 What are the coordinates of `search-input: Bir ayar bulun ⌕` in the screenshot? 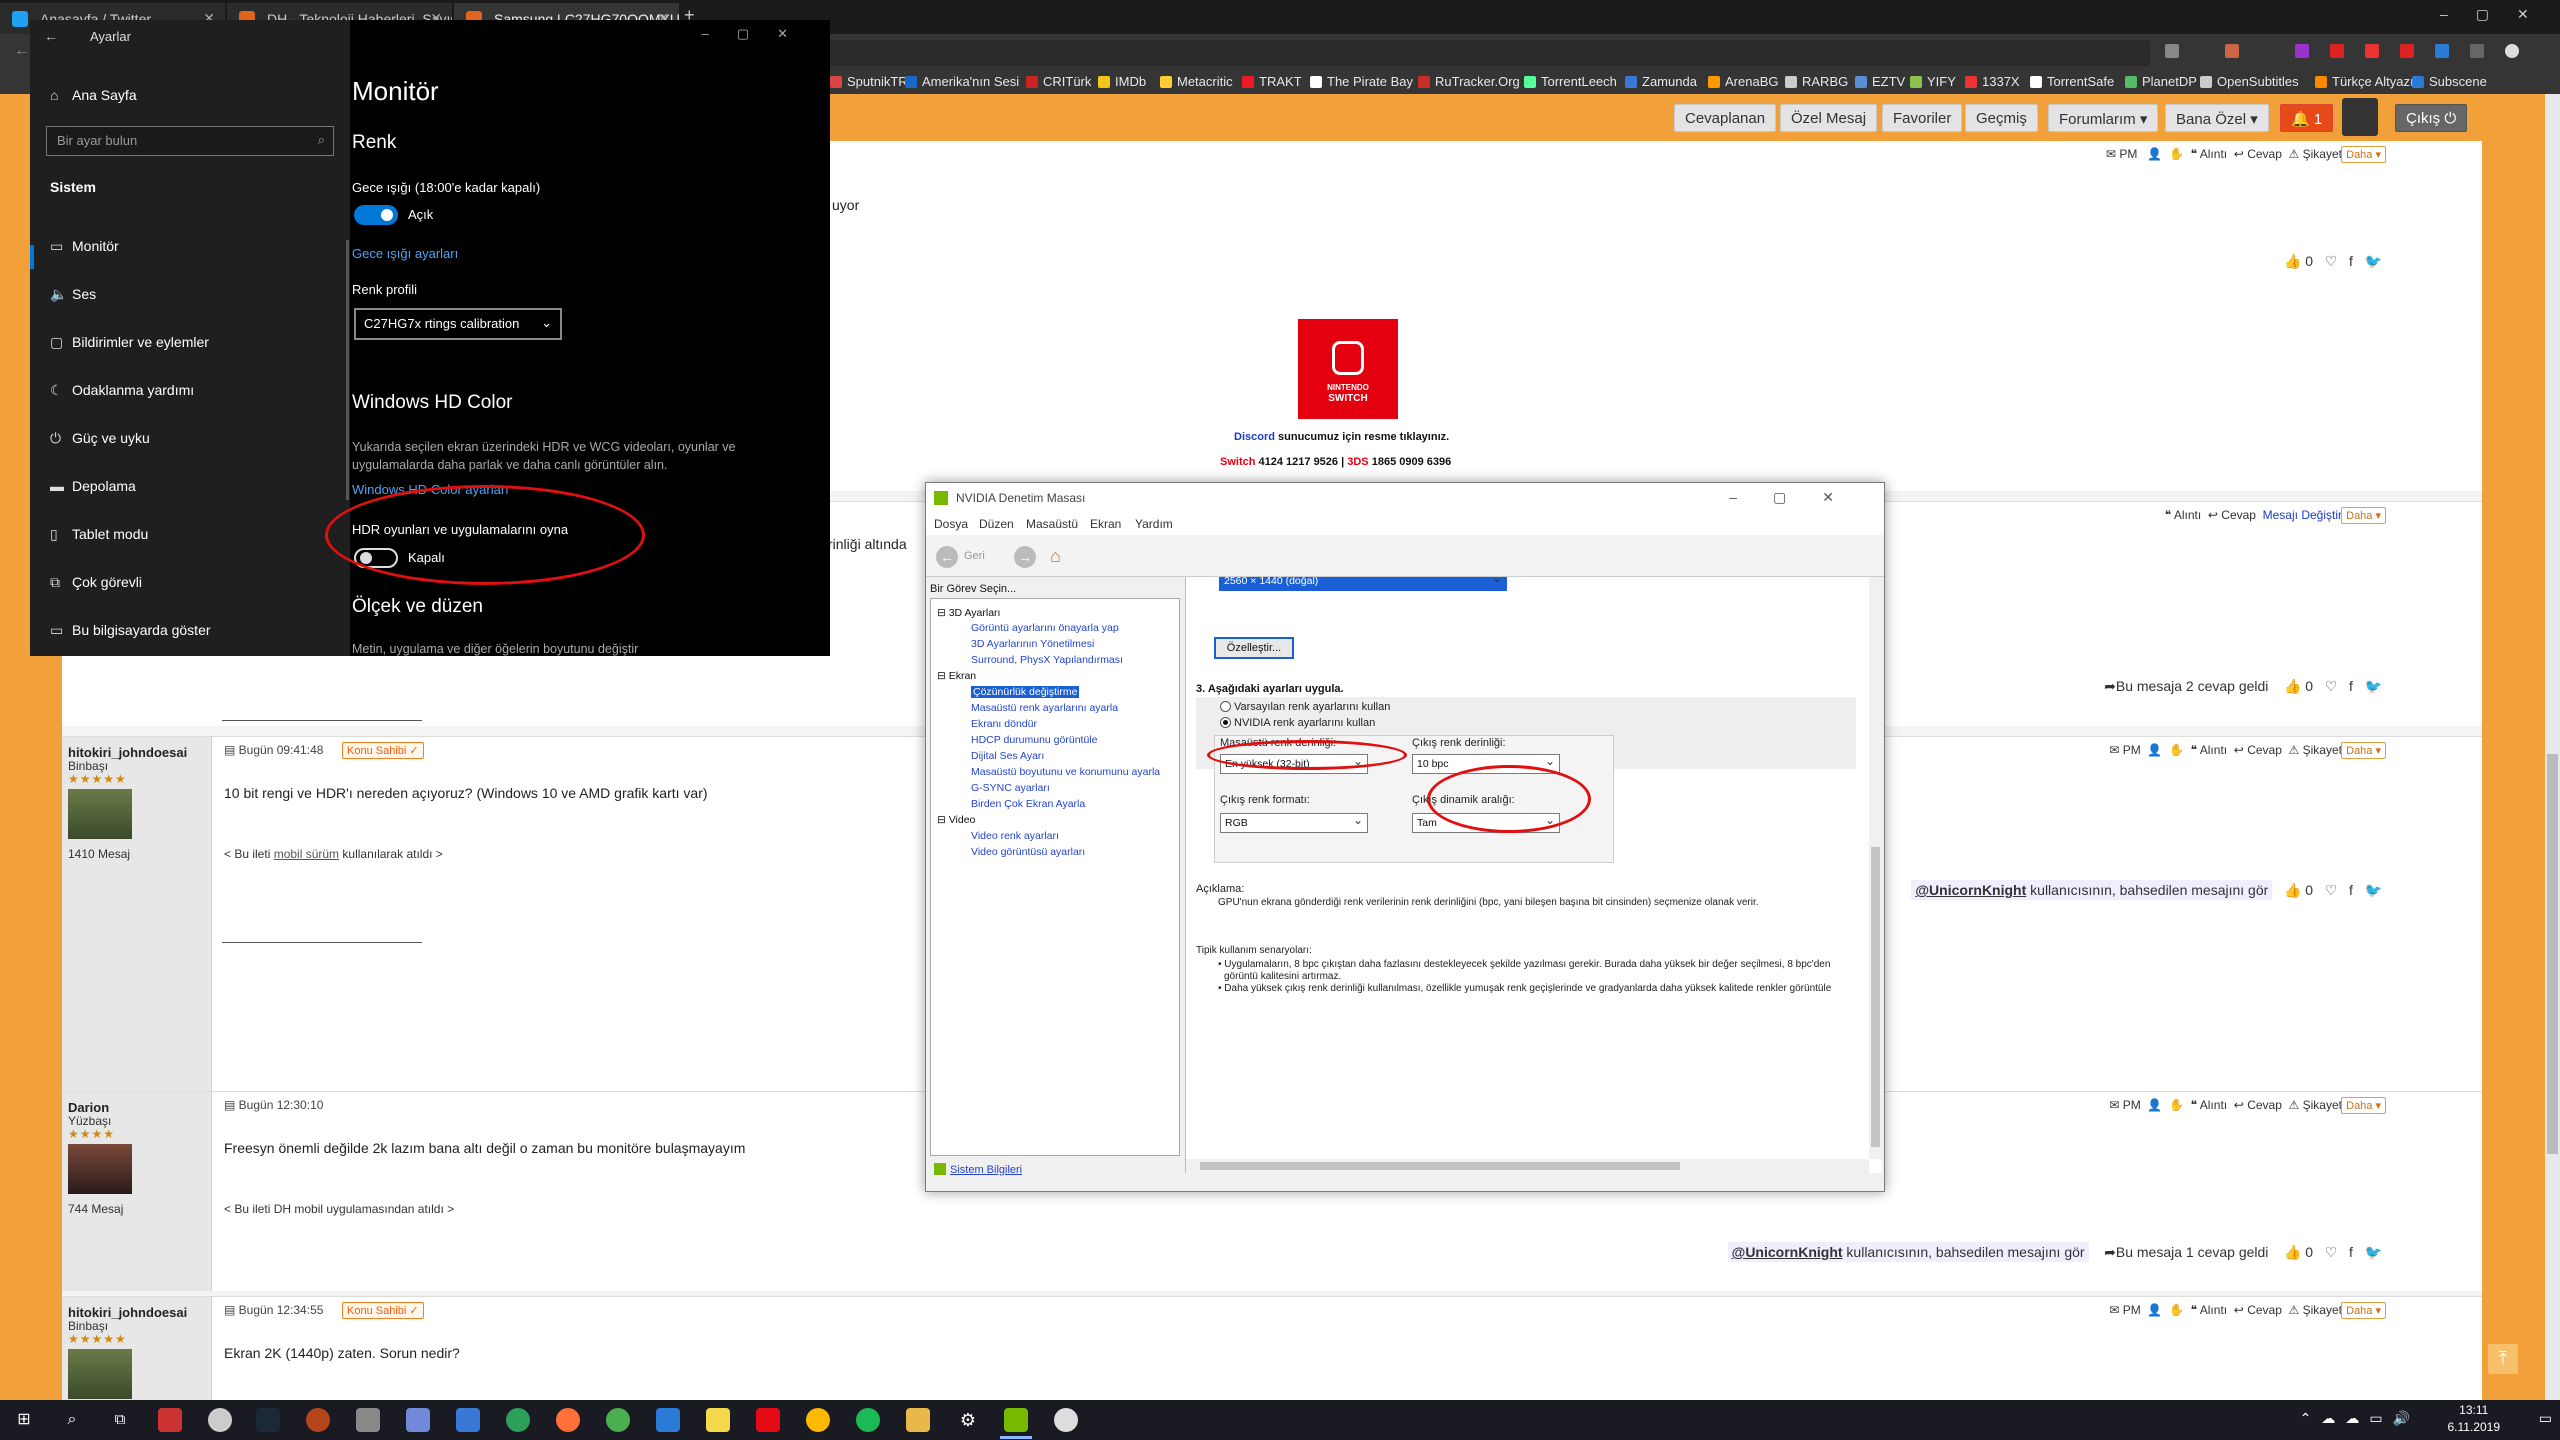 It's located at (190, 141).